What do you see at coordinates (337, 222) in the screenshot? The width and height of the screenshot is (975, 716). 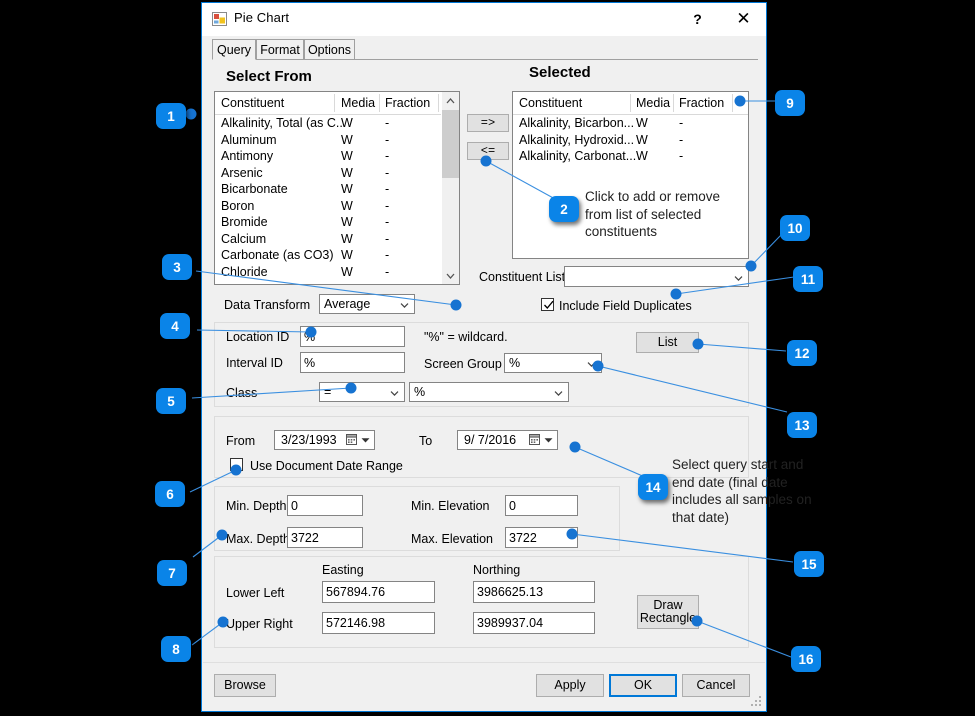 I see `table-row: Bromide W -` at bounding box center [337, 222].